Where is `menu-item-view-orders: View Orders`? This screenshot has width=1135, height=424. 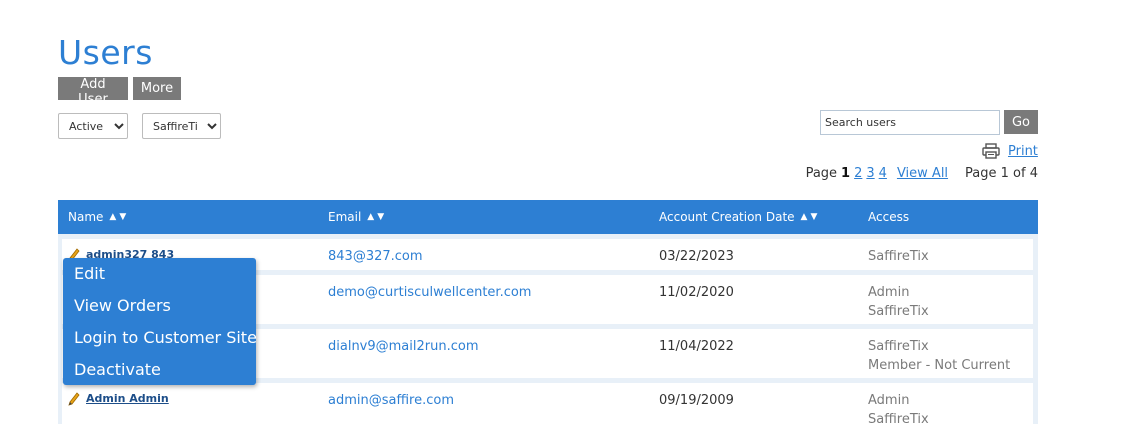
menu-item-view-orders: View Orders is located at coordinates (122, 305).